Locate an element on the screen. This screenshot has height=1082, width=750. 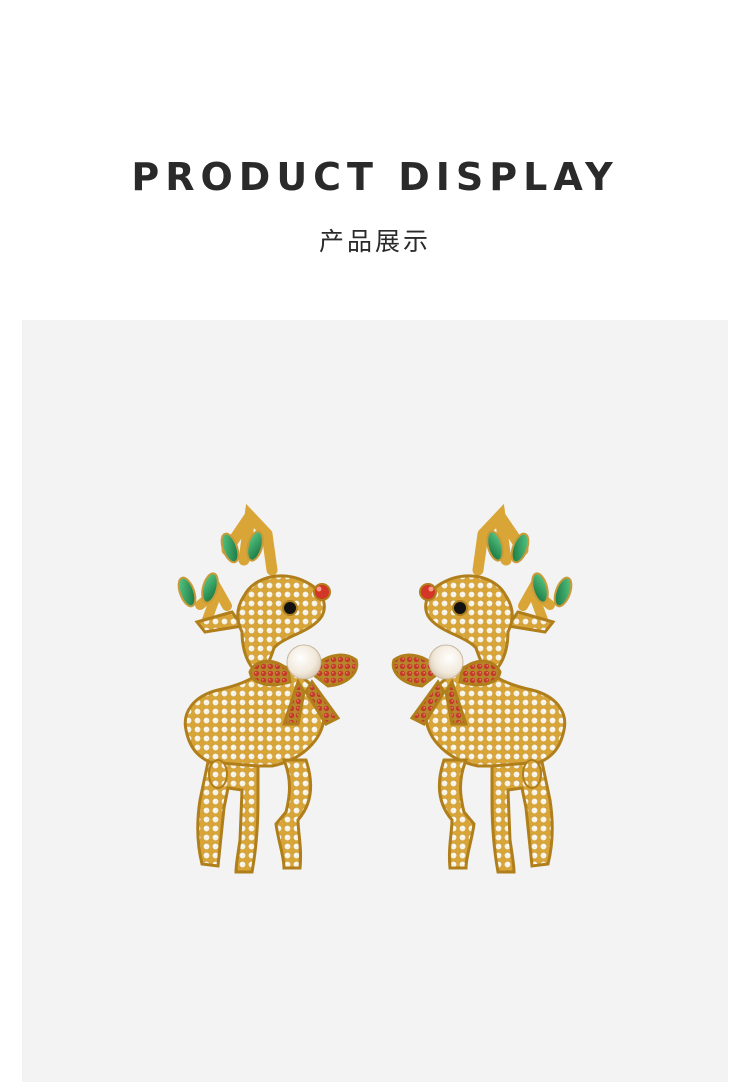
page-title: PRODUCT DISPLAY is located at coordinates (375, 177).